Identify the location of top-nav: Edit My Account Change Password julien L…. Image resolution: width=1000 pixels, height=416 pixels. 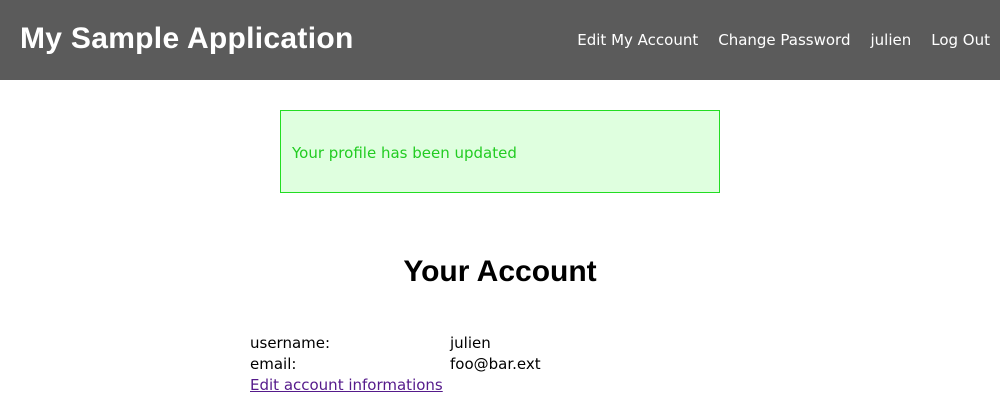
(783, 40).